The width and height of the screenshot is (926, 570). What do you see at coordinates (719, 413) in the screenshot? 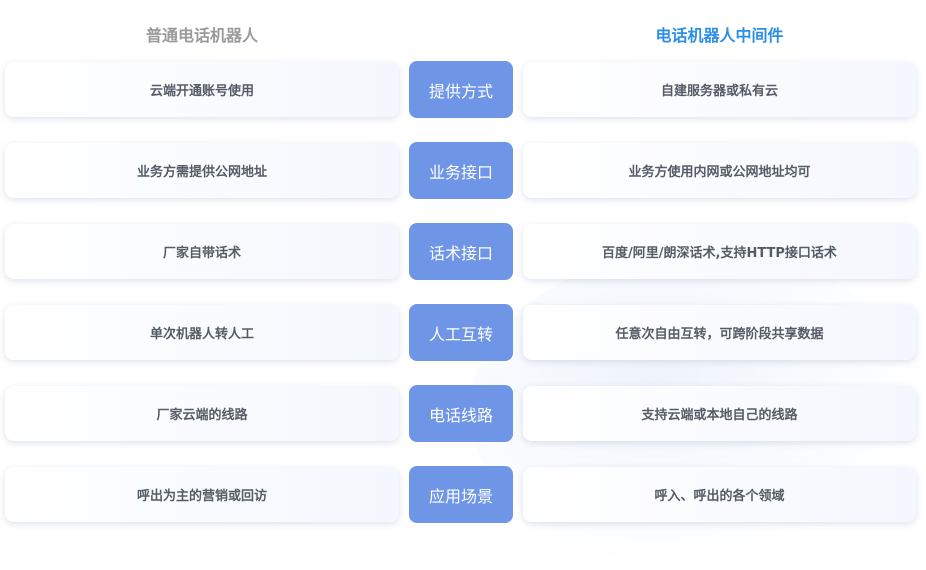
I see `middleware-cell: 支持云端或本地自己的线路` at bounding box center [719, 413].